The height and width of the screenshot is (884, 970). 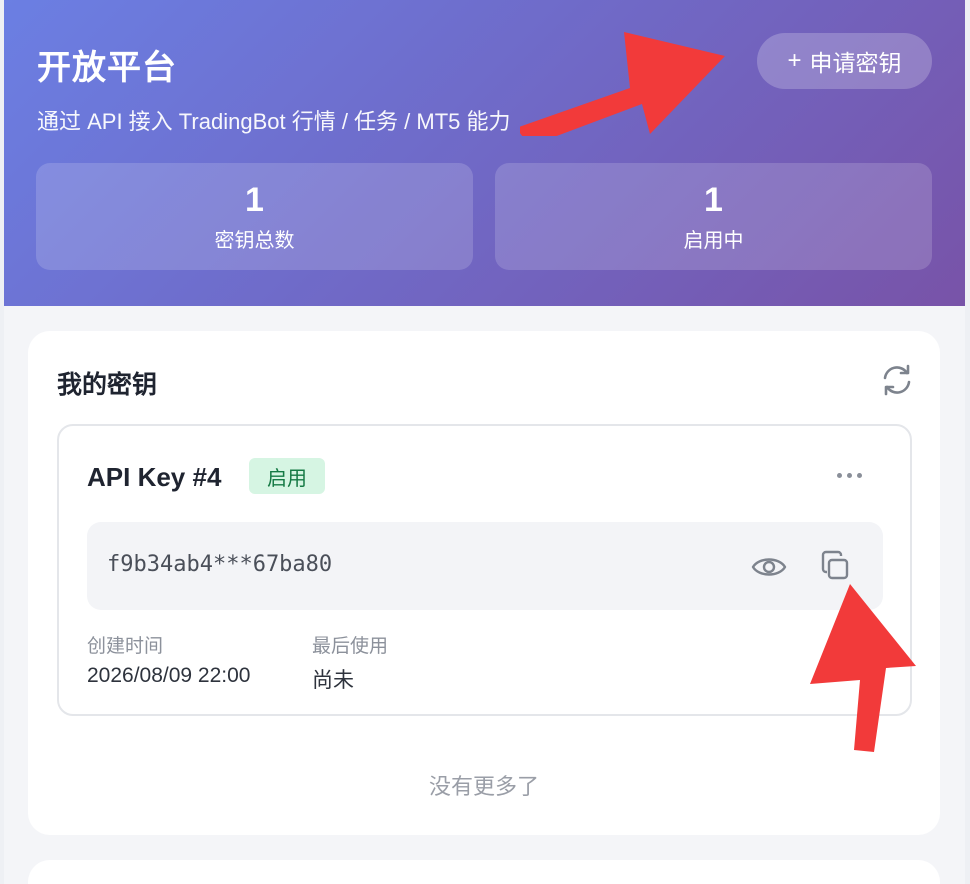 I want to click on stat-enabled-keys-value: 1, so click(x=713, y=200).